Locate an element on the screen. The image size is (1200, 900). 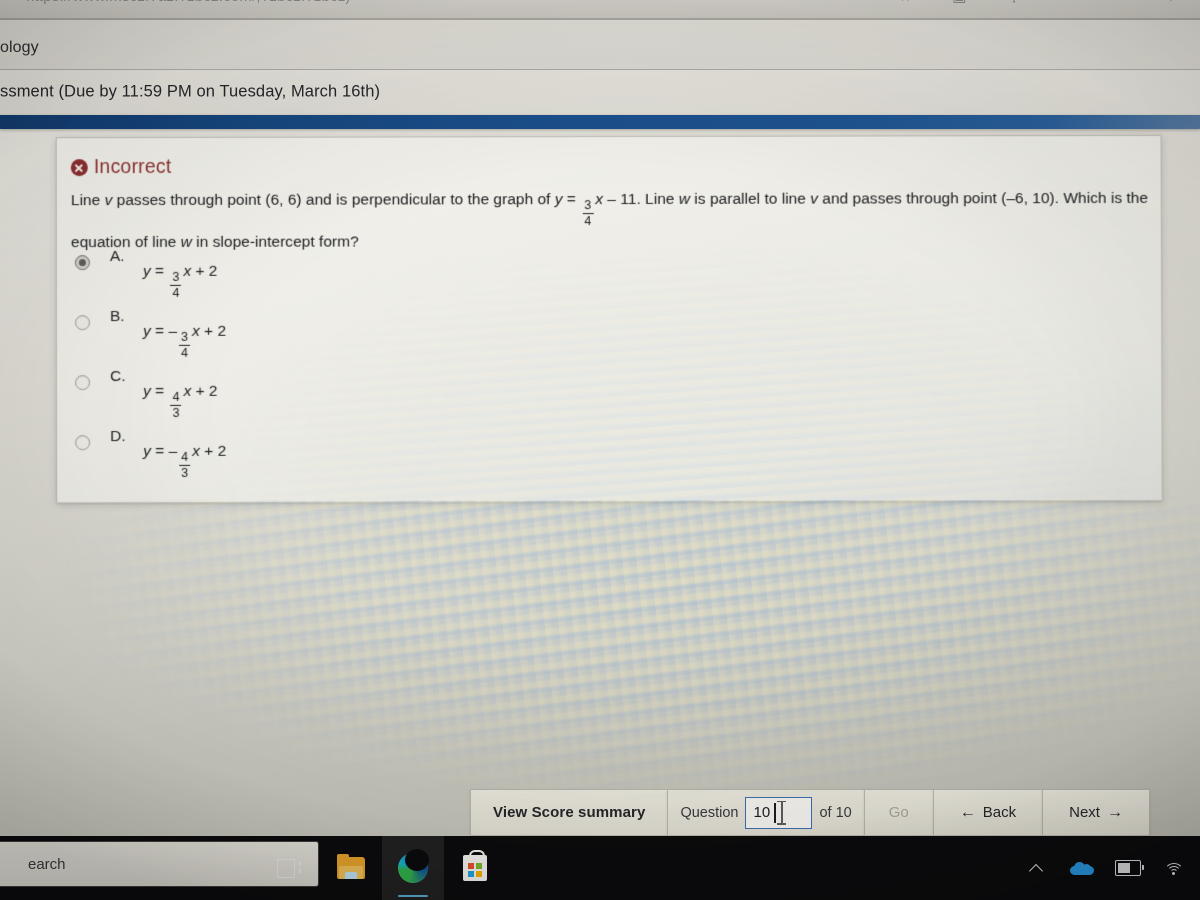
choice-b-denominator: 4 is located at coordinates (185, 352).